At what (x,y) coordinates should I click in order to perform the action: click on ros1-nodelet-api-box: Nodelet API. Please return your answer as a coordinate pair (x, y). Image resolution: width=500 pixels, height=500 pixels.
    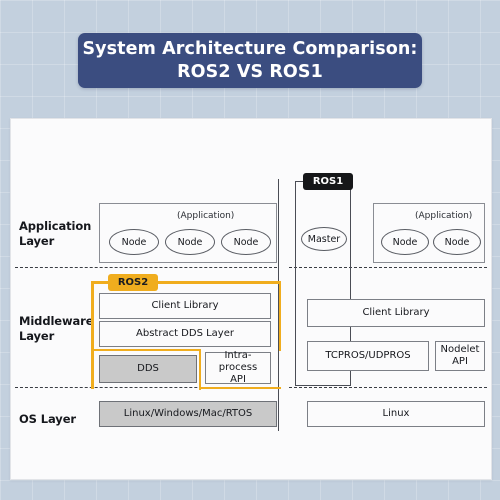
    Looking at the image, I should click on (460, 356).